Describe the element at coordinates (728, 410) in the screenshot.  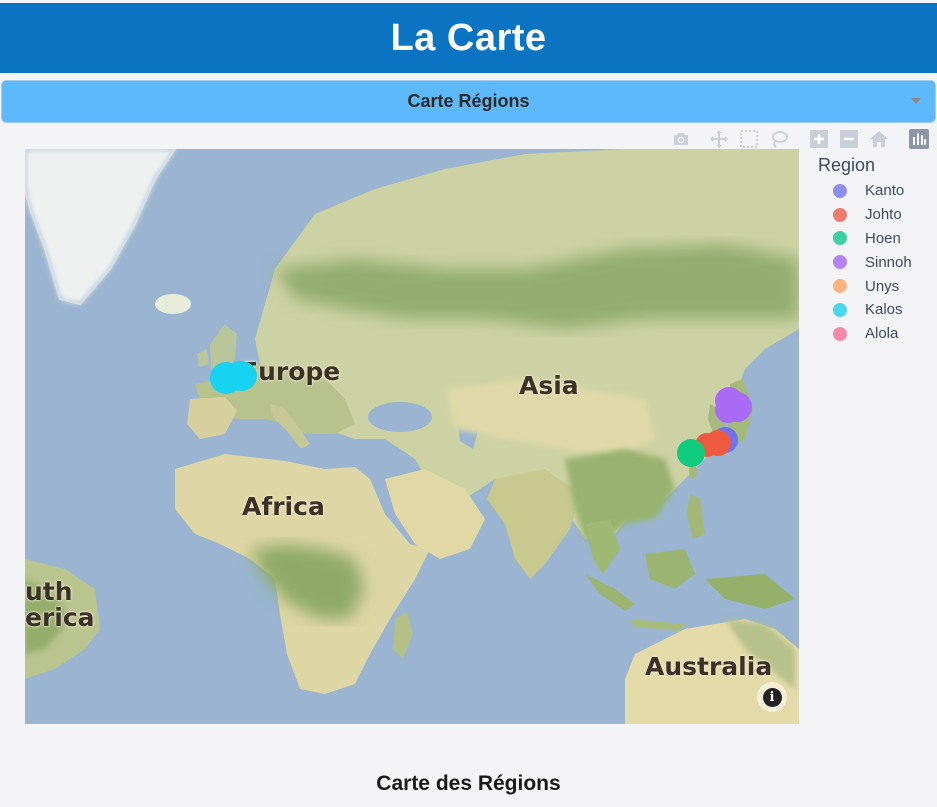
I see `marker-sinnoh` at that location.